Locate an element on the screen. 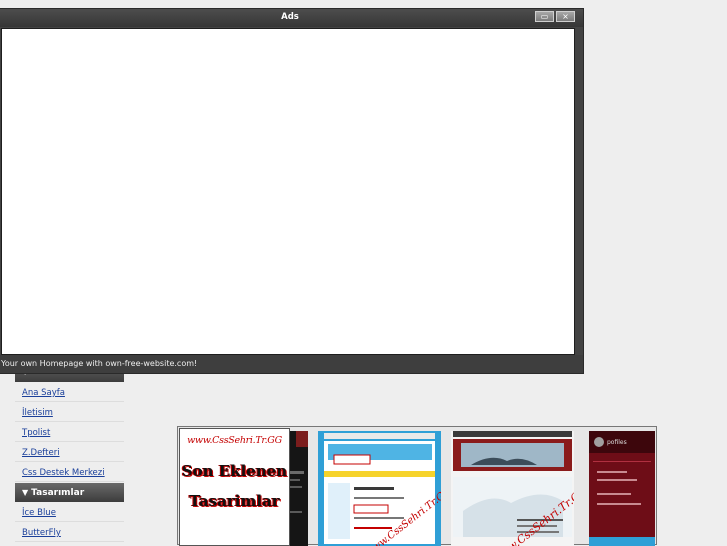 The image size is (727, 546). logo-line-1: Son Eklenen is located at coordinates (234, 471).